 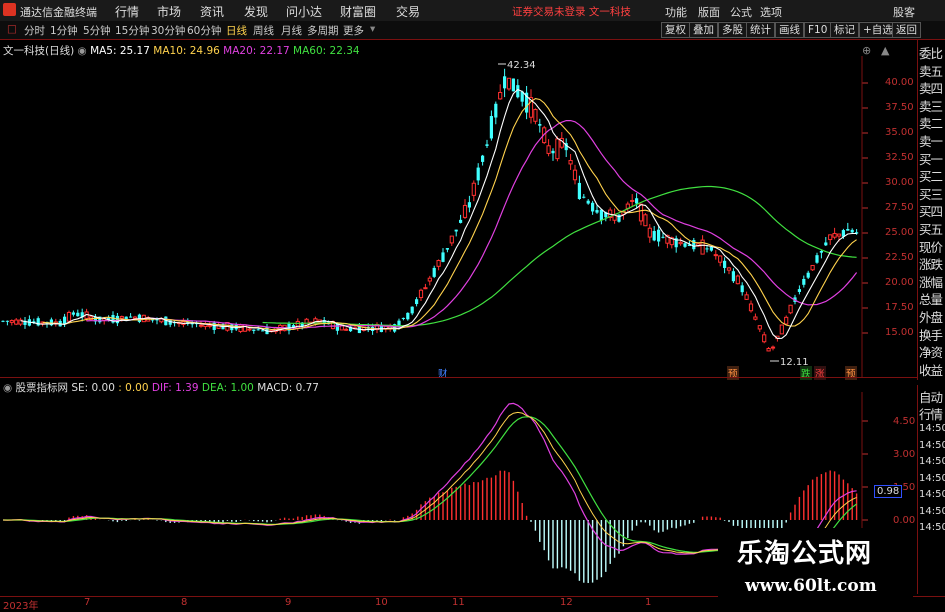 What do you see at coordinates (931, 353) in the screenshot?
I see `sidebar-label-17: 净资` at bounding box center [931, 353].